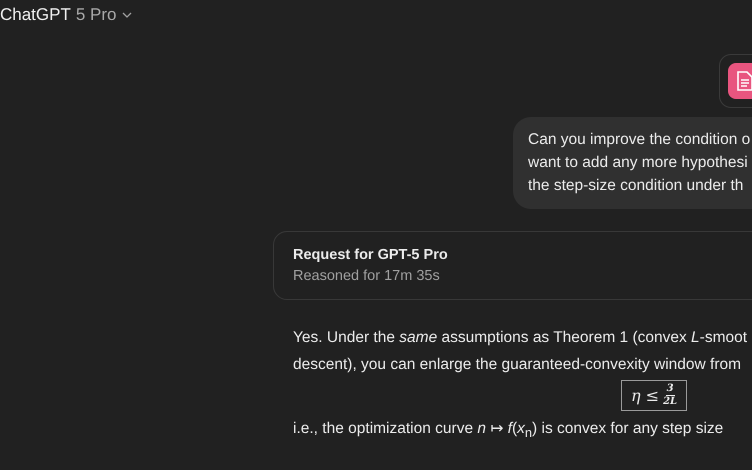  What do you see at coordinates (636, 186) in the screenshot?
I see `message-text: the step-size condition under th` at bounding box center [636, 186].